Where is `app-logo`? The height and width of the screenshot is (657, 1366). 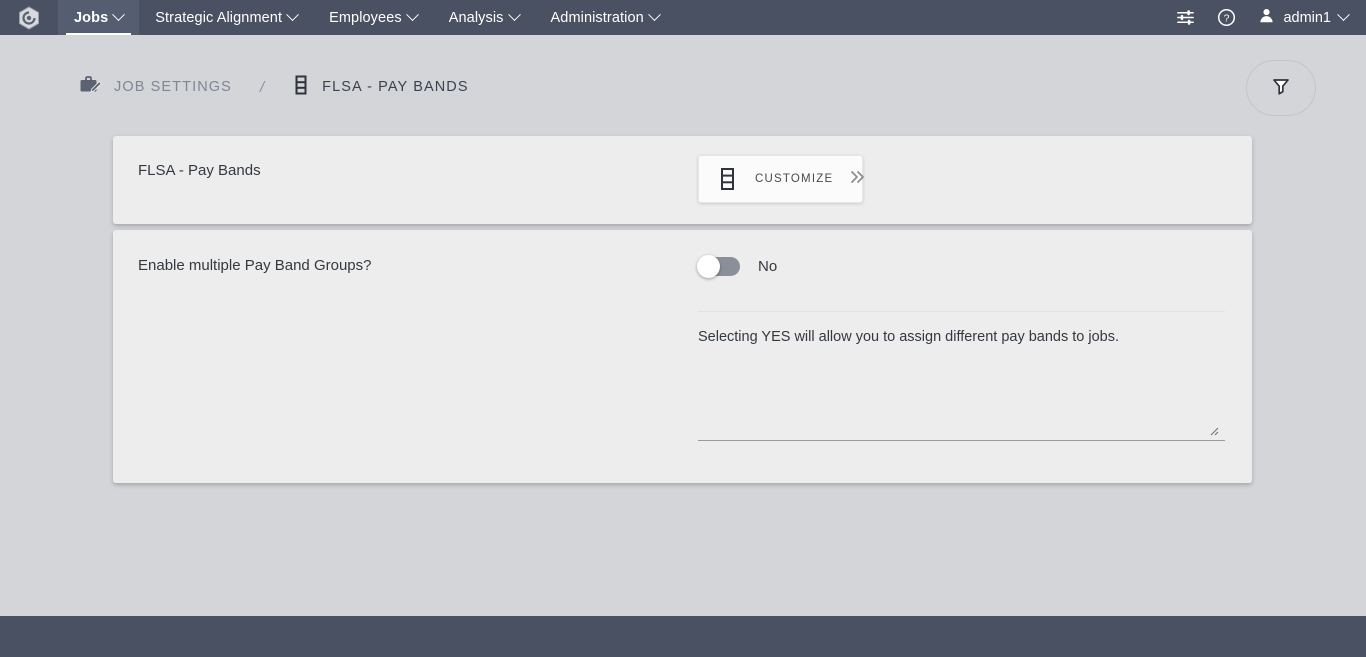
app-logo is located at coordinates (29, 17).